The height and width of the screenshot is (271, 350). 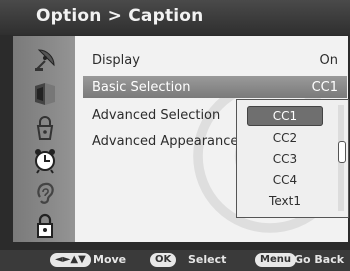 I want to click on satellite-dish-icon, so click(x=45, y=60).